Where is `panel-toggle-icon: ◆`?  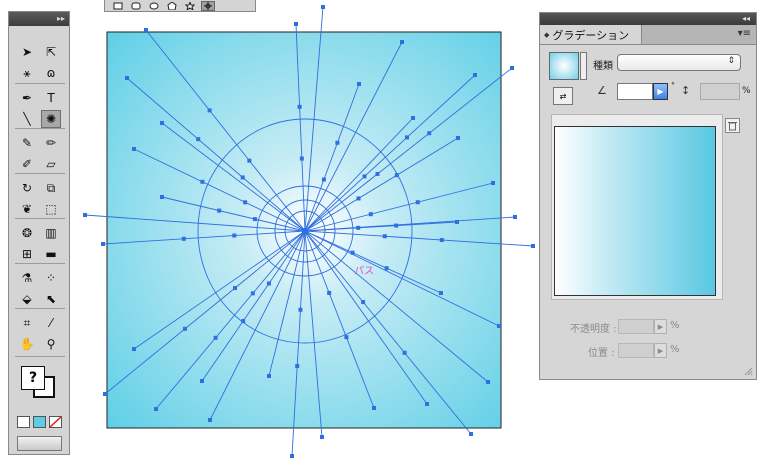 panel-toggle-icon: ◆ is located at coordinates (546, 35).